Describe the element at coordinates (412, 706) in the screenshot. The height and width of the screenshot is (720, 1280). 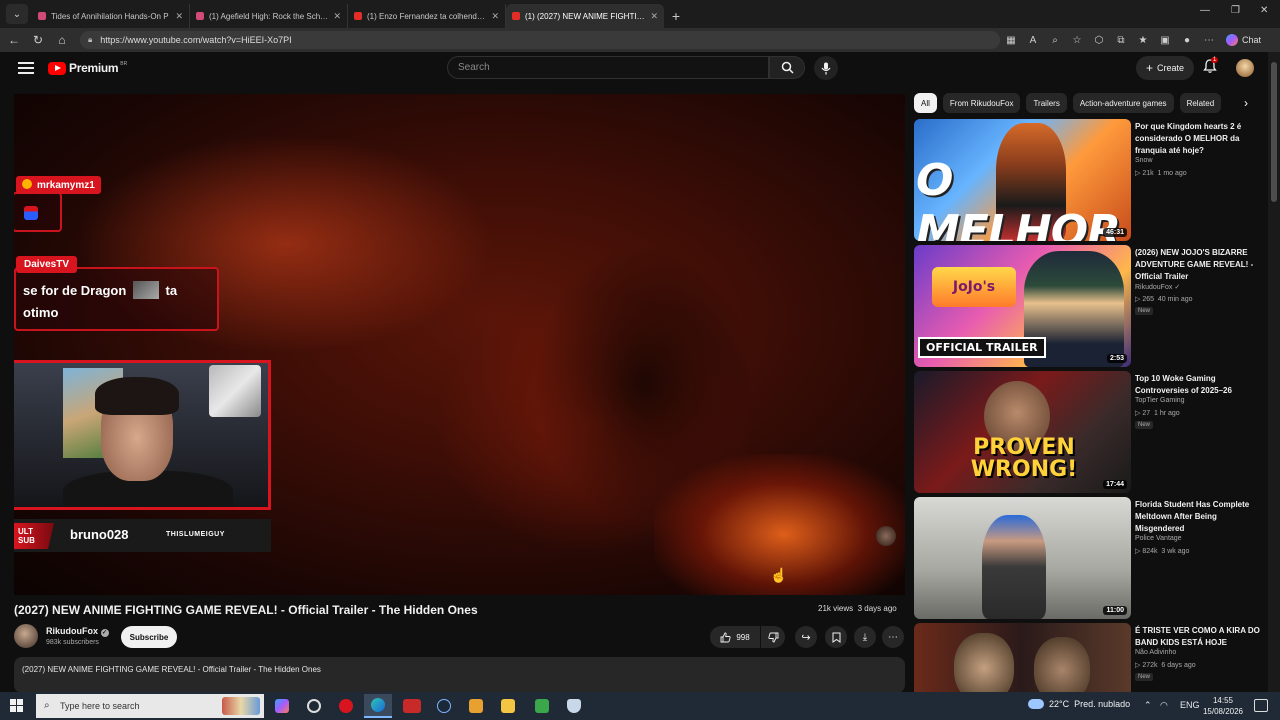
I see `app-icon` at that location.